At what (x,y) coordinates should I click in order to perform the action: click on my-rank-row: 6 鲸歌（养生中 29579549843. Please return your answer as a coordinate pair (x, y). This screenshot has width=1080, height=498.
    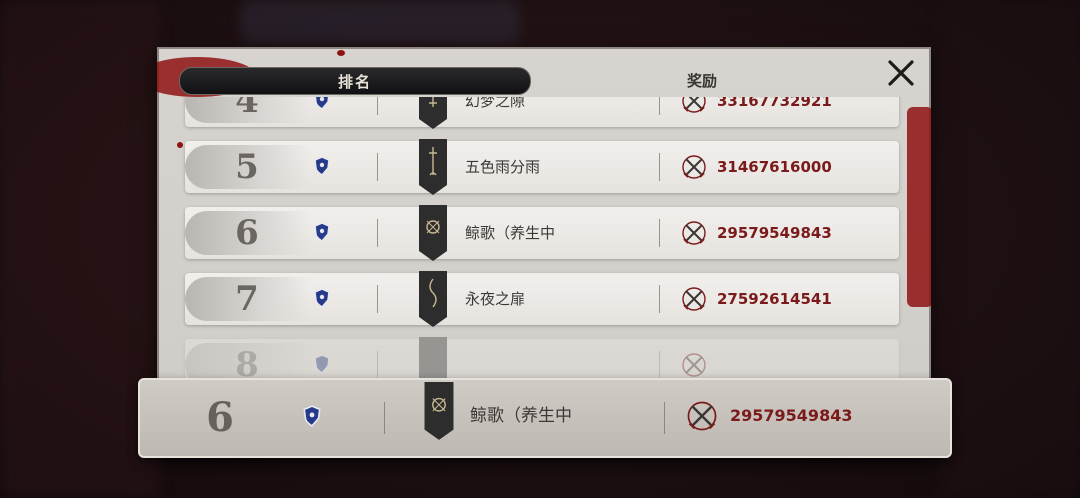
    Looking at the image, I should click on (545, 418).